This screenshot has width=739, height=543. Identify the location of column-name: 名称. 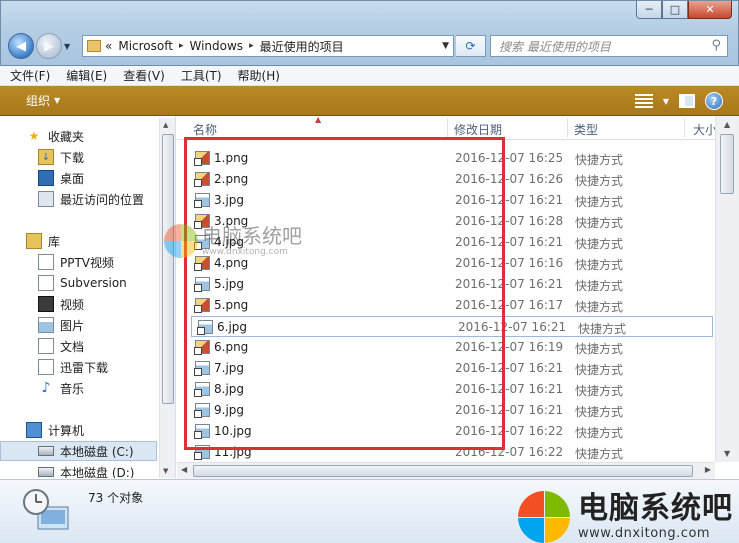
(205, 129).